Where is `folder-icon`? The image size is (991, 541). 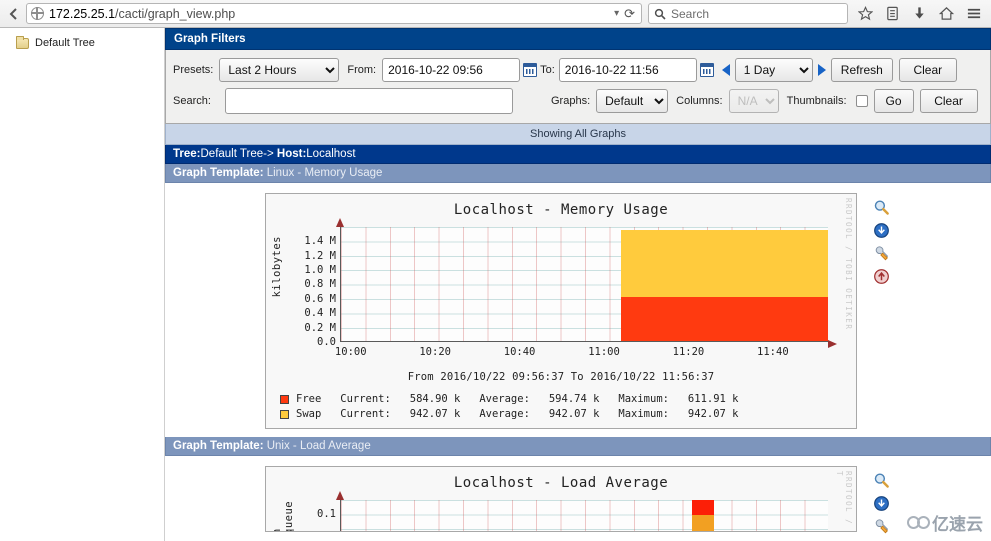
folder-icon is located at coordinates (22, 42).